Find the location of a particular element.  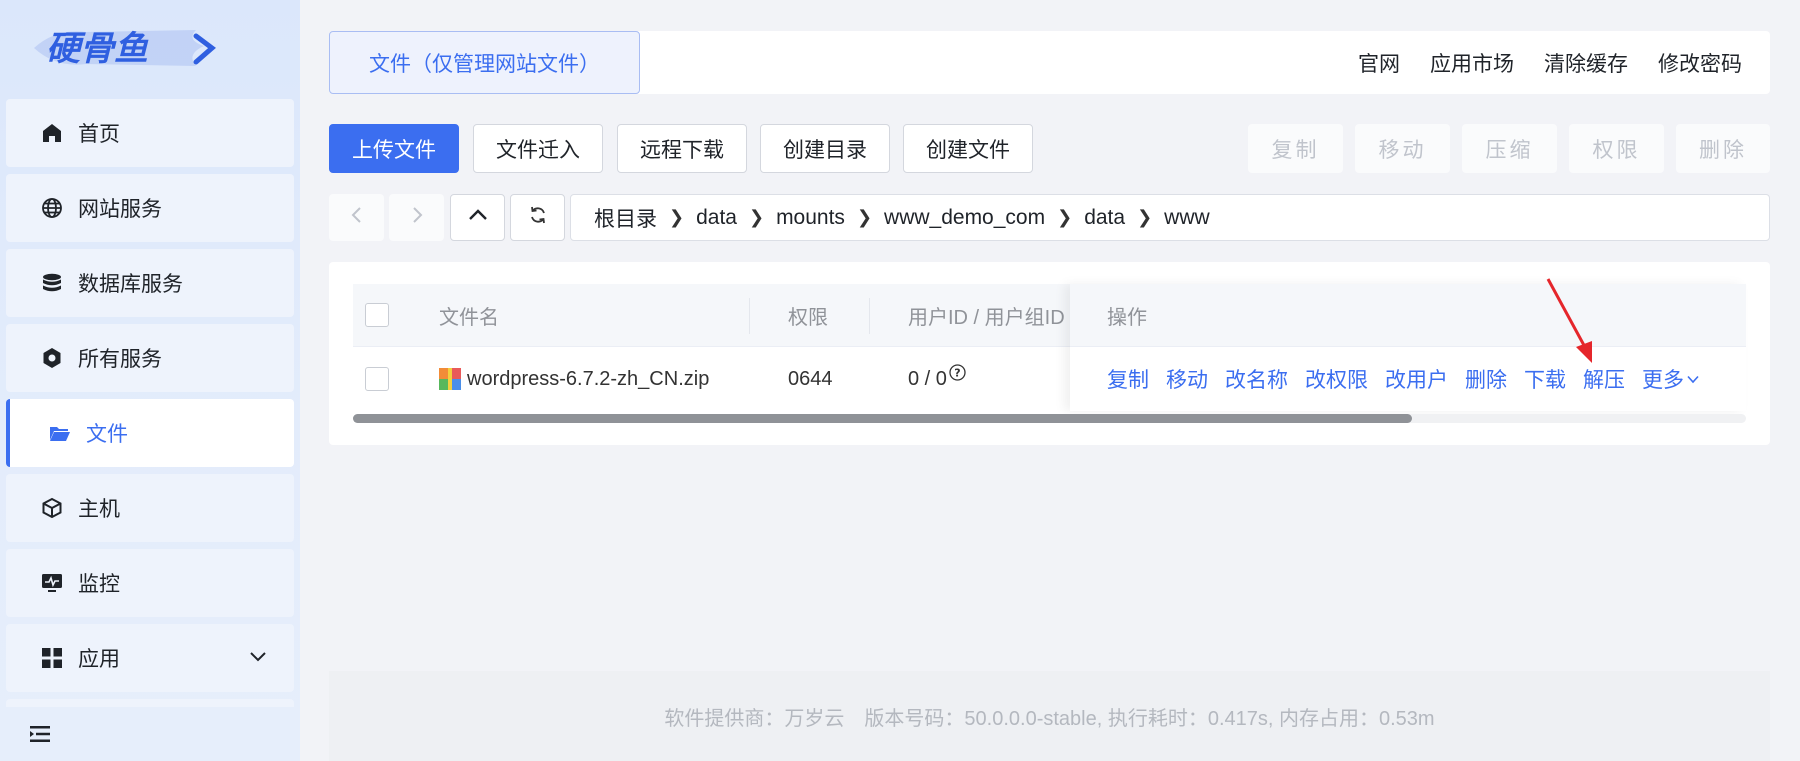

action-more-label: 更多 is located at coordinates (1663, 380).